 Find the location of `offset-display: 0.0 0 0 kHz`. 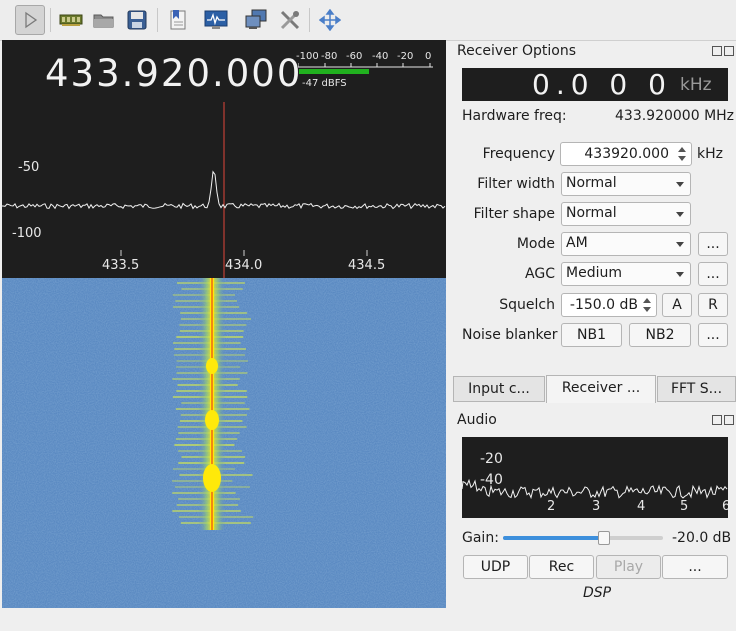

offset-display: 0.0 0 0 kHz is located at coordinates (595, 84).